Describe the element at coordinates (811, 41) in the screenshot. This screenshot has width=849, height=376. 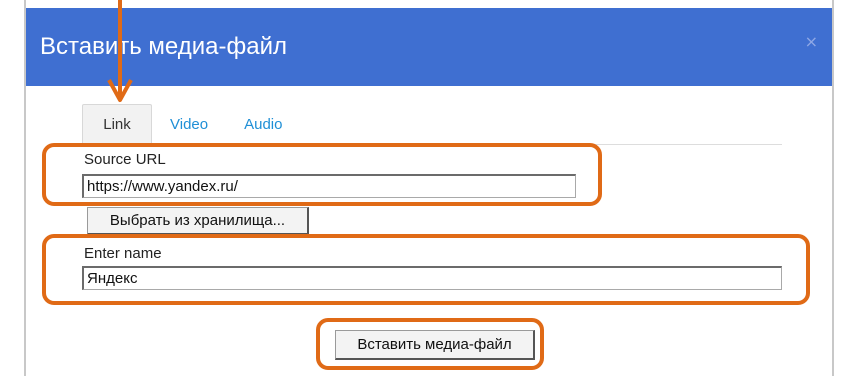
I see `close-icon: ×` at that location.